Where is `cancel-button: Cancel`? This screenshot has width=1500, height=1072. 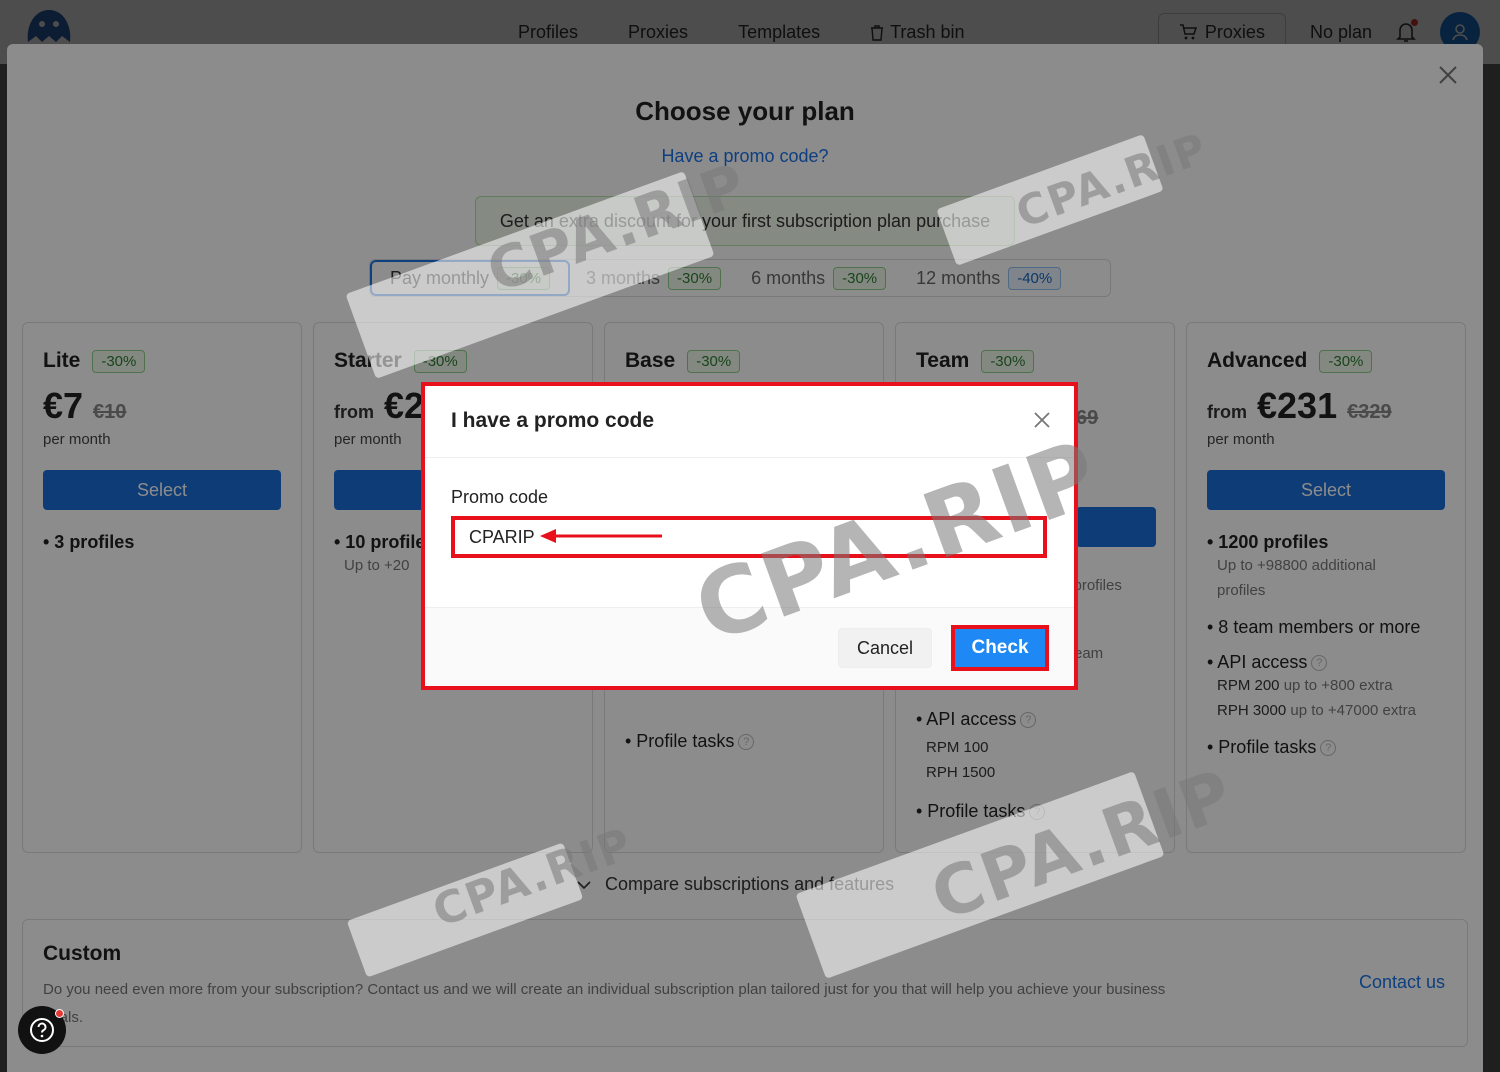 cancel-button: Cancel is located at coordinates (885, 648).